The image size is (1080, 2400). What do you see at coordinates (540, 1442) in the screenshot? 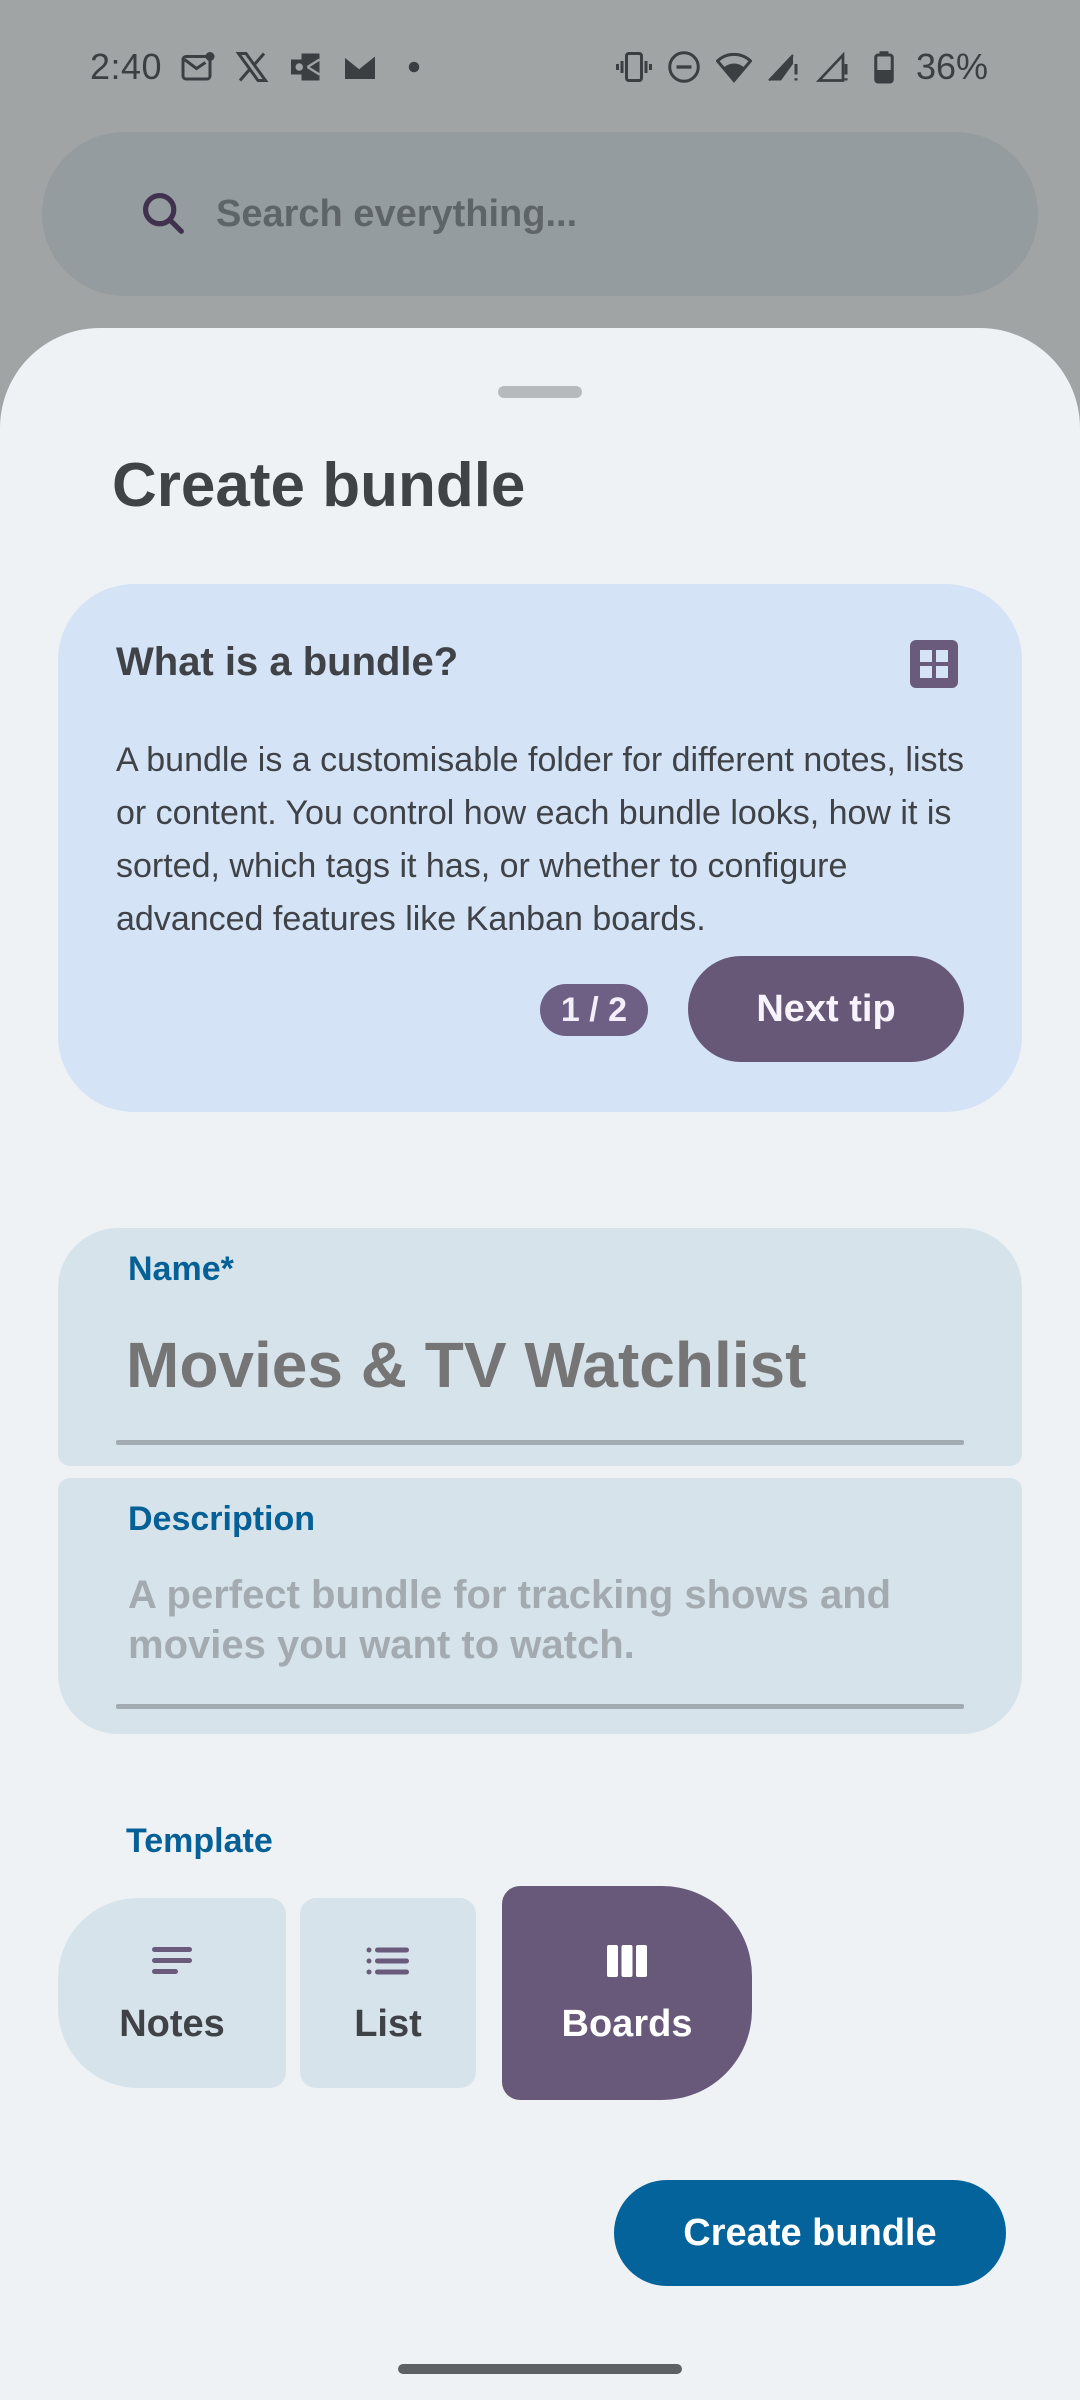
I see `name-field-underline` at bounding box center [540, 1442].